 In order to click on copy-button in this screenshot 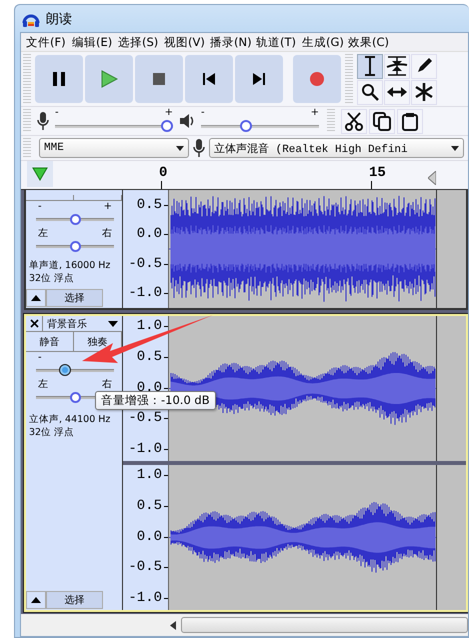, I will do `click(382, 121)`.